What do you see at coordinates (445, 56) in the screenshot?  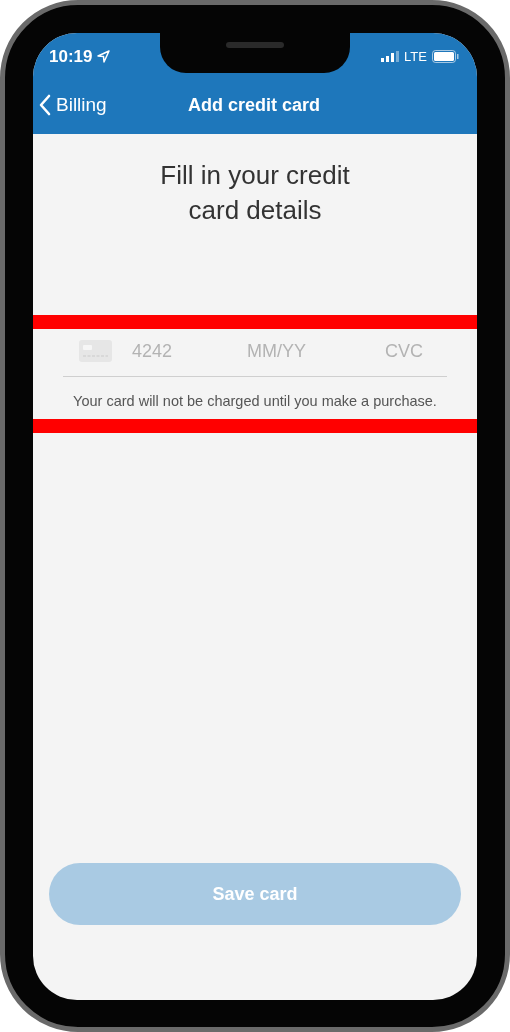 I see `battery-icon` at bounding box center [445, 56].